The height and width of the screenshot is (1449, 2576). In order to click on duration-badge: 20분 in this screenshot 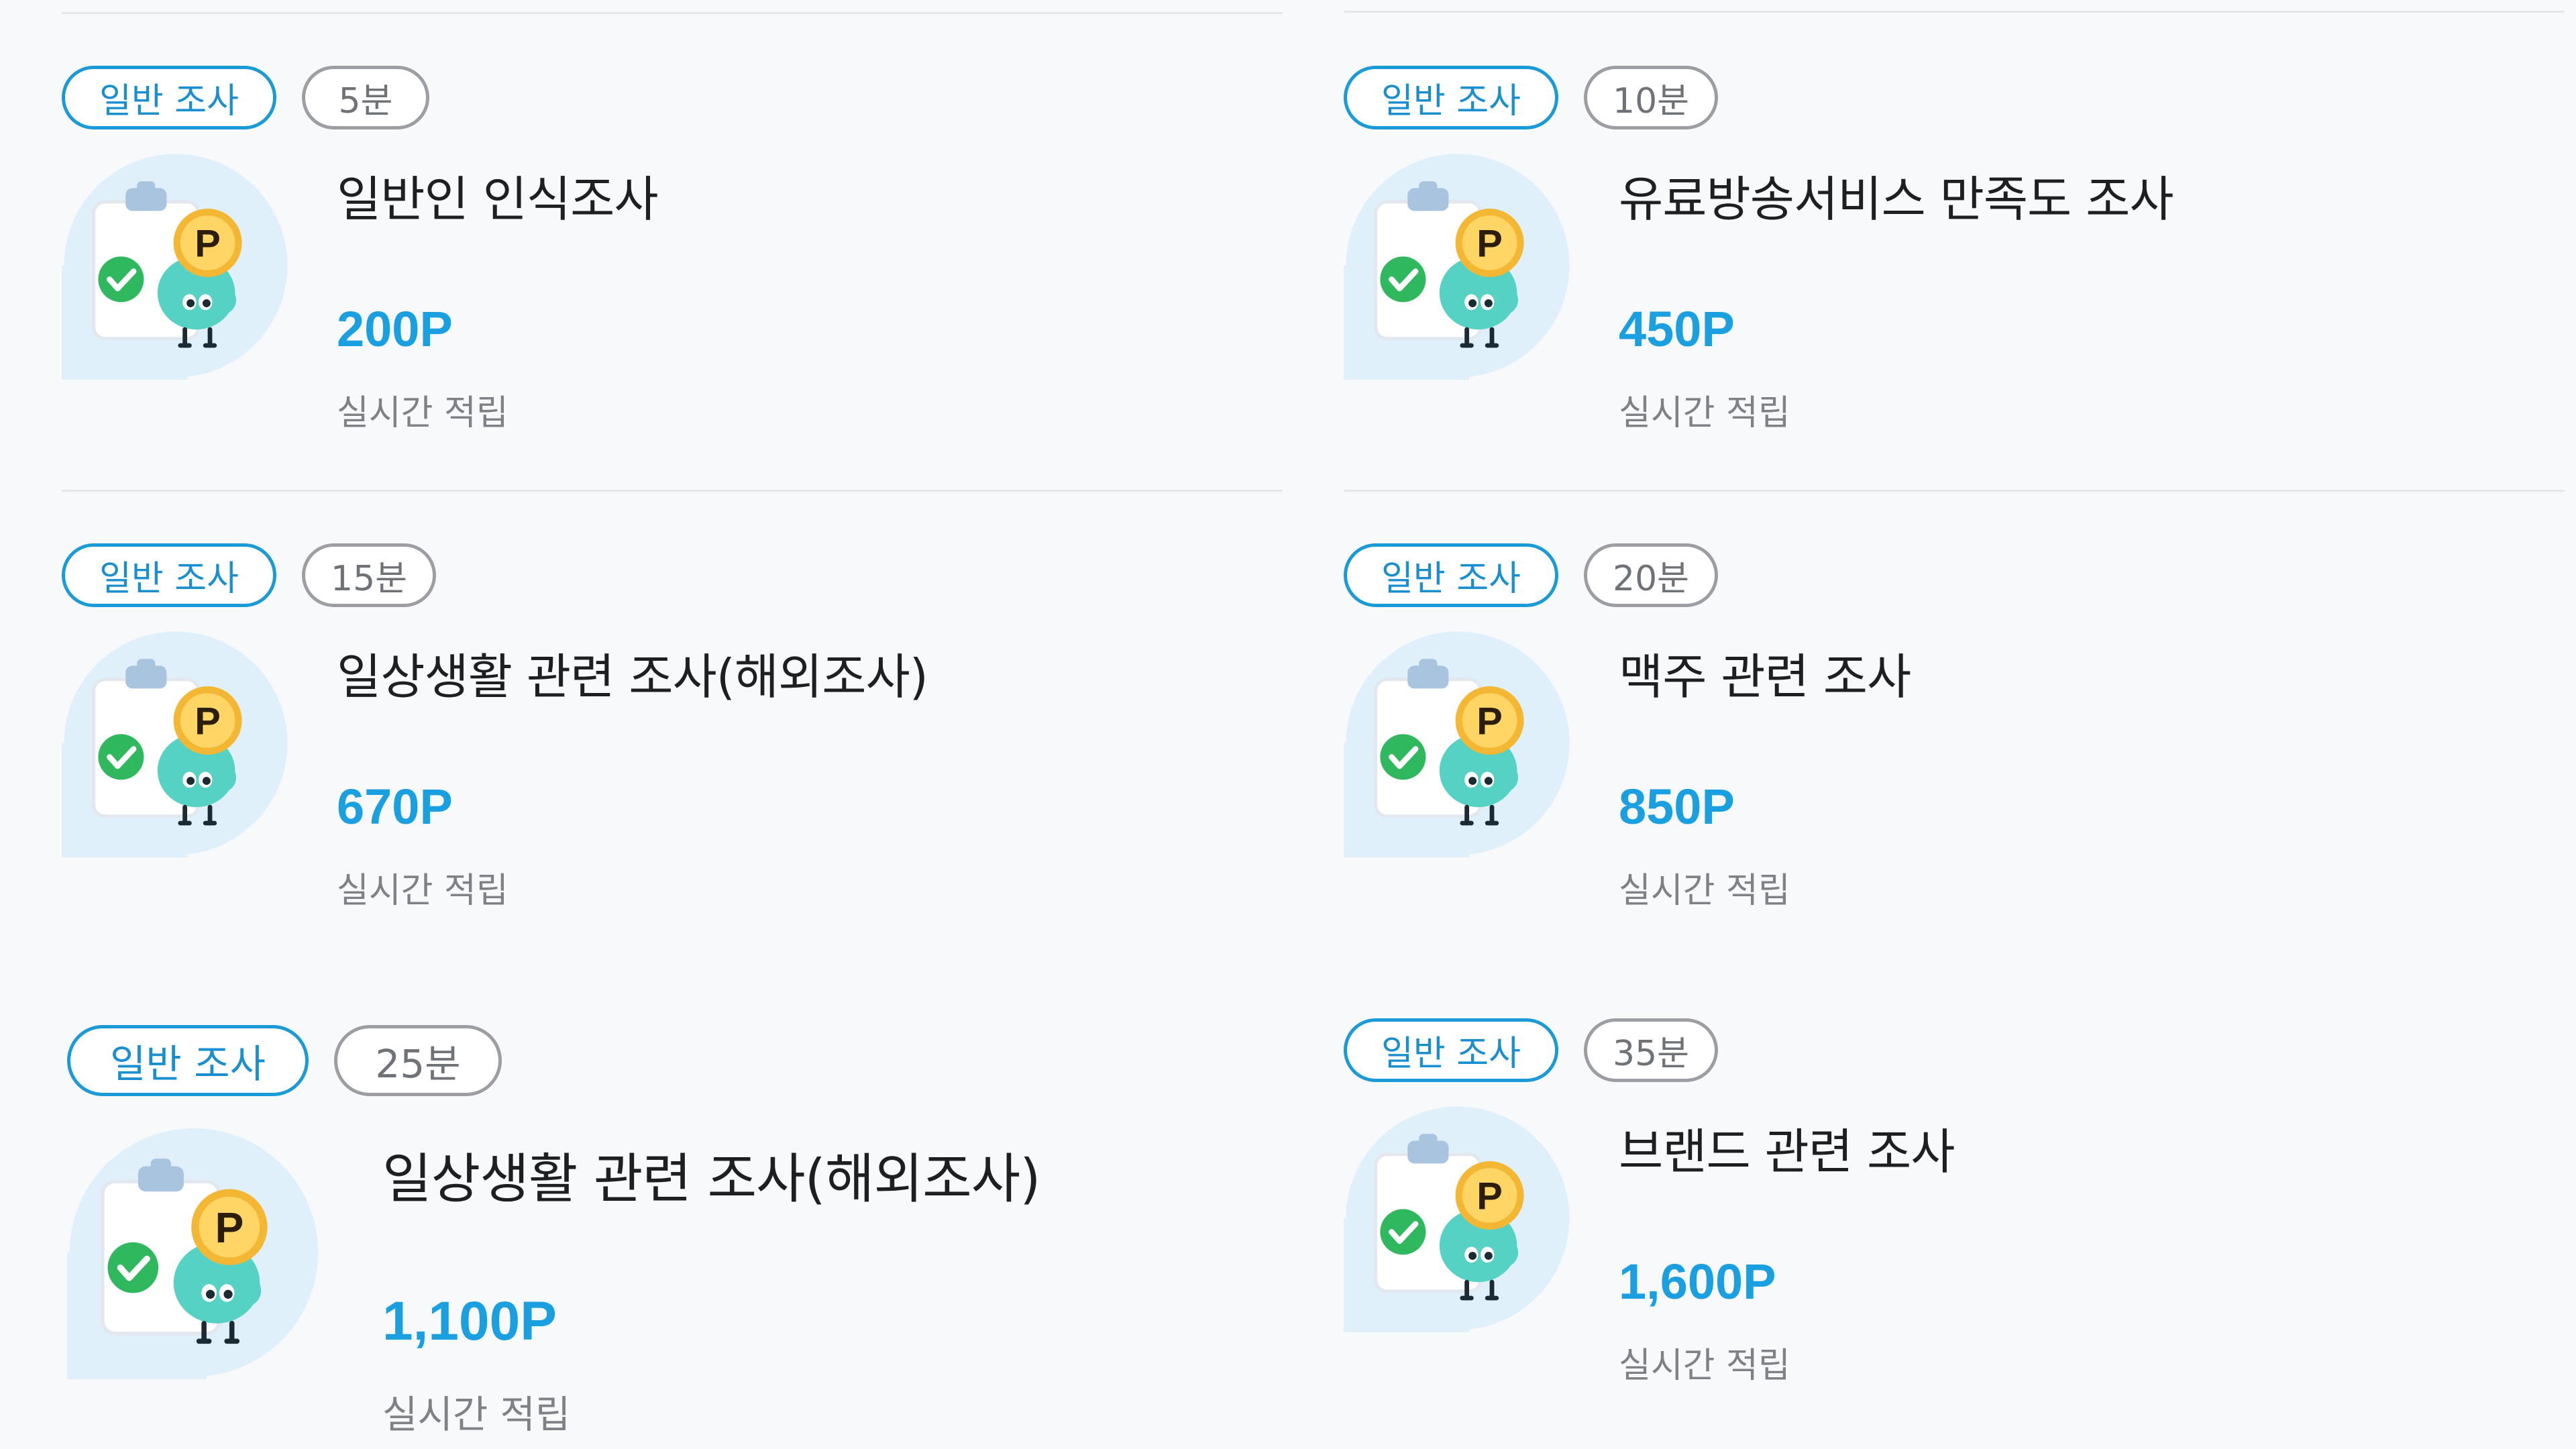, I will do `click(1651, 575)`.